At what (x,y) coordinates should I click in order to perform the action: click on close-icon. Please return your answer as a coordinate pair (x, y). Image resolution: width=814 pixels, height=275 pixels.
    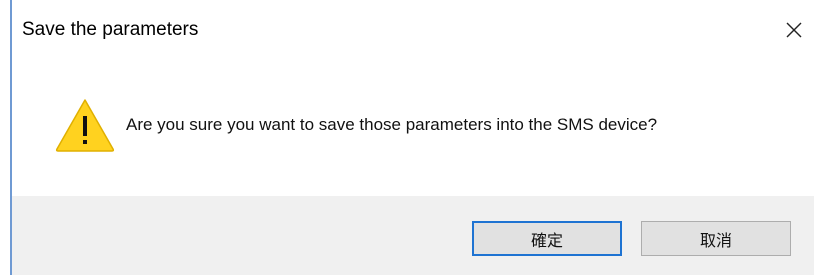
    Looking at the image, I should click on (794, 32).